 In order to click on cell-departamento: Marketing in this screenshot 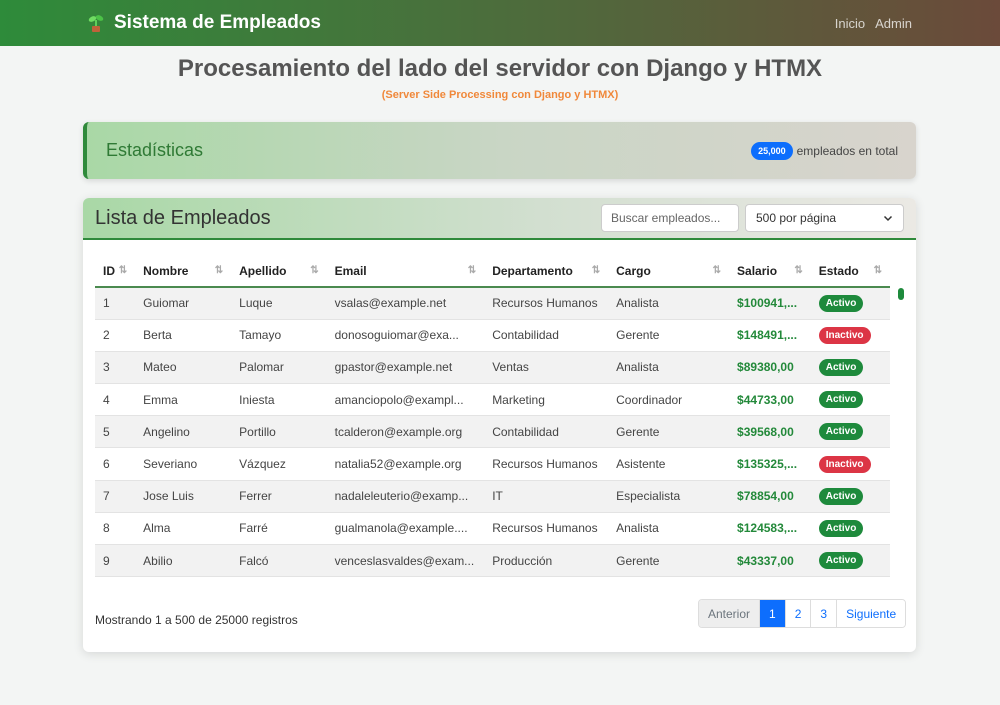, I will do `click(546, 400)`.